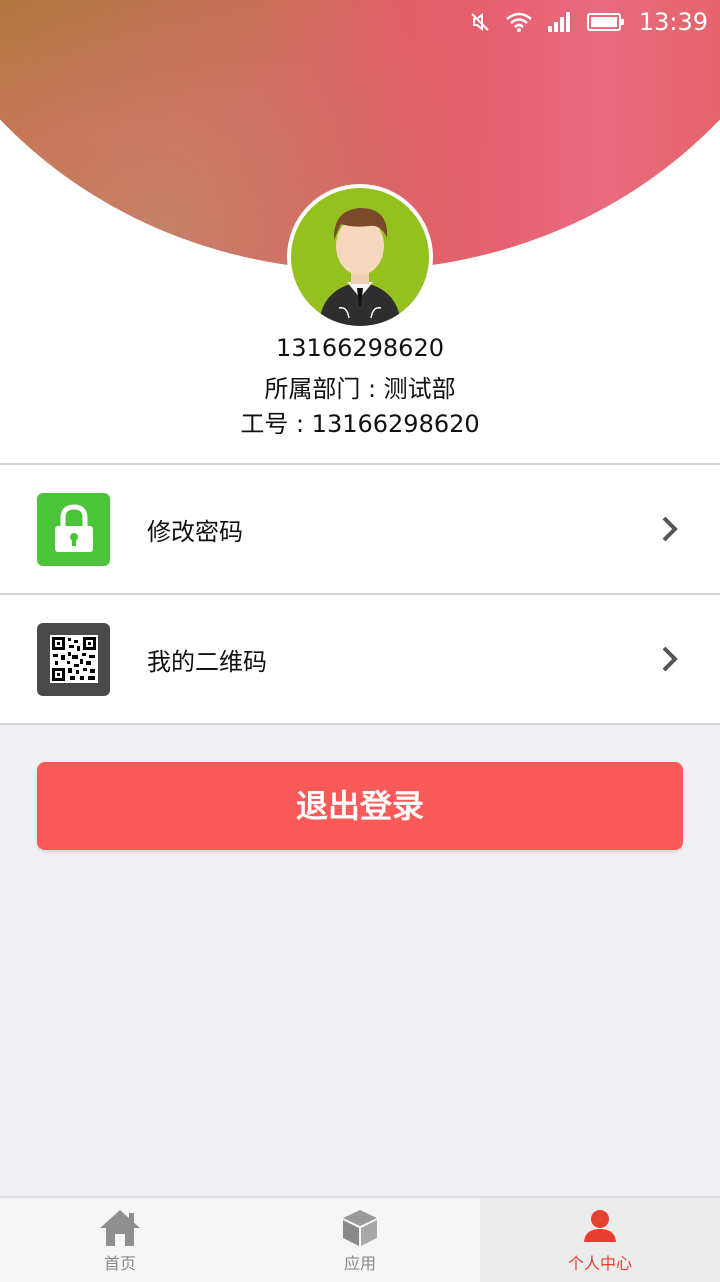 The image size is (720, 1282). I want to click on tab-apps: 应用, so click(360, 1240).